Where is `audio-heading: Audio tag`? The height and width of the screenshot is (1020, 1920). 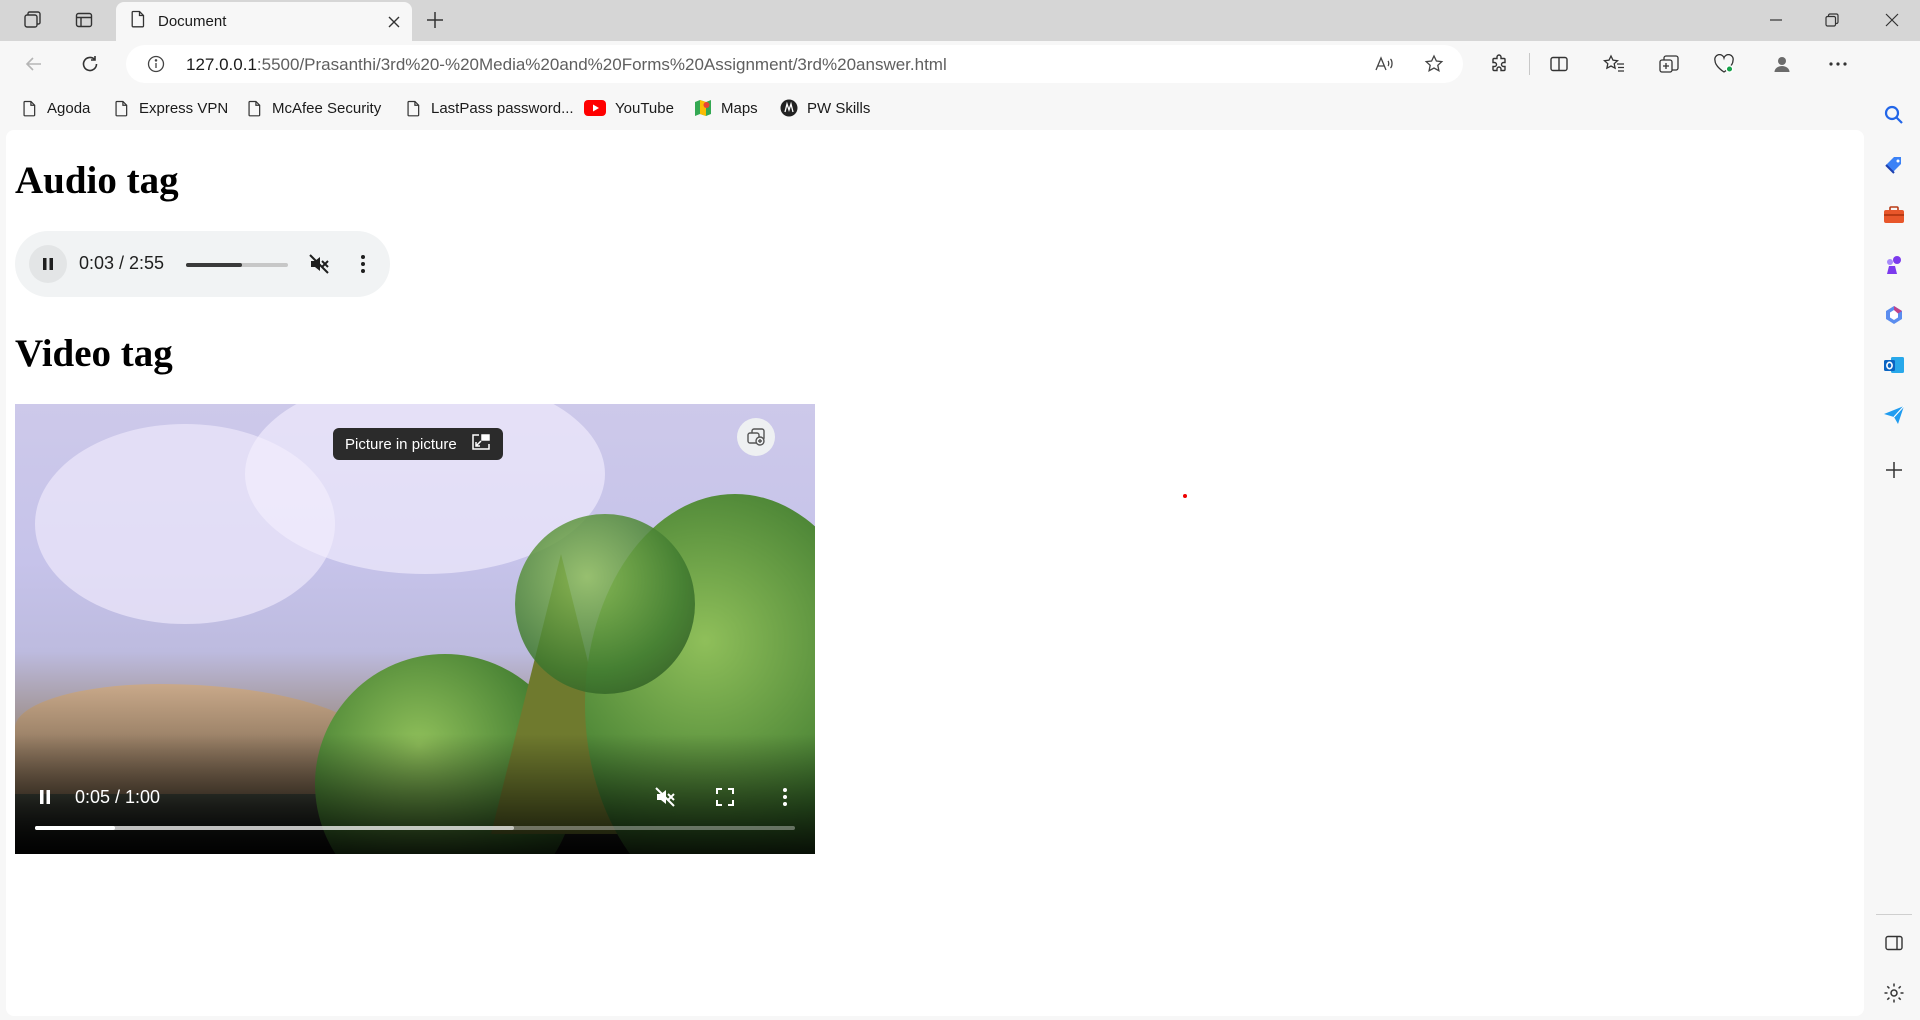
audio-heading: Audio tag is located at coordinates (97, 180).